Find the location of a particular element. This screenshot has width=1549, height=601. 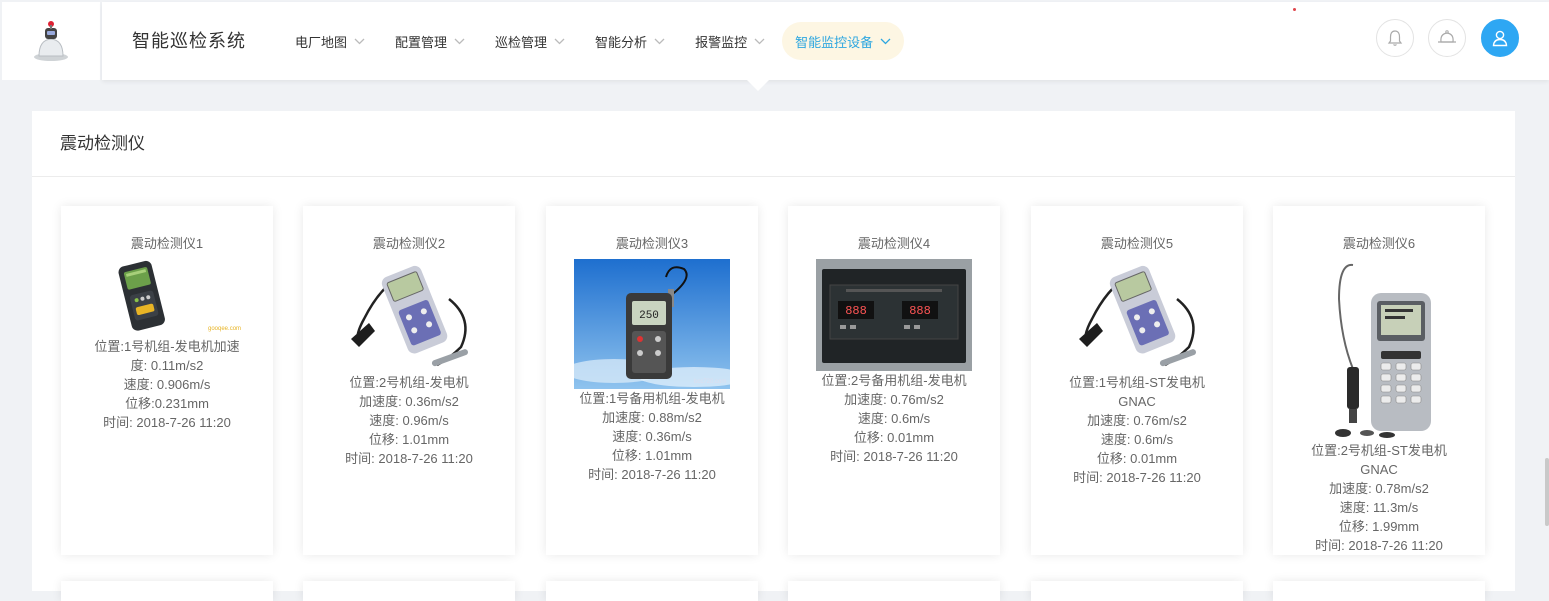

device-name: 震动检测仪4 is located at coordinates (894, 243).